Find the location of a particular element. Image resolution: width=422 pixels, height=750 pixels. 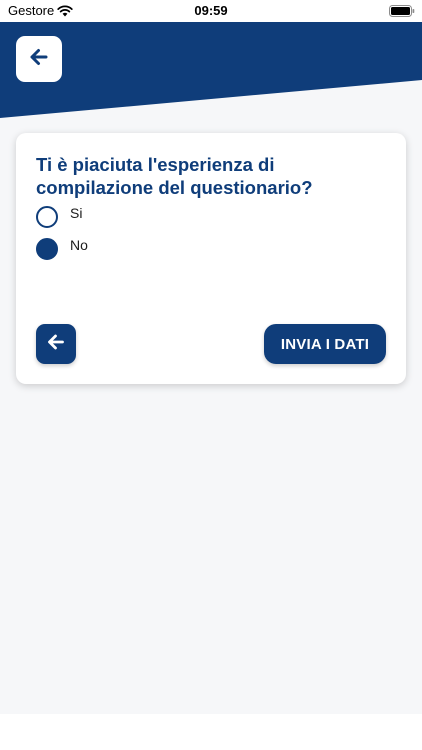

bottom-strip is located at coordinates (211, 732).